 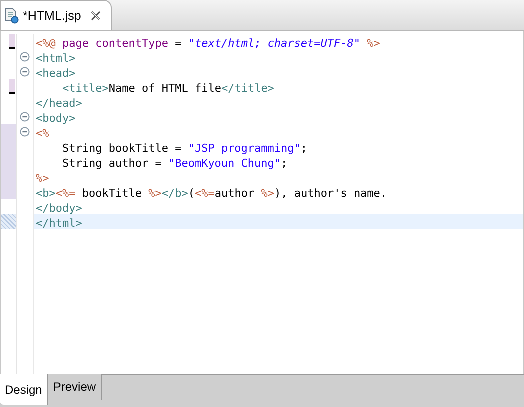 I want to click on code-line: </body>, so click(x=59, y=208).